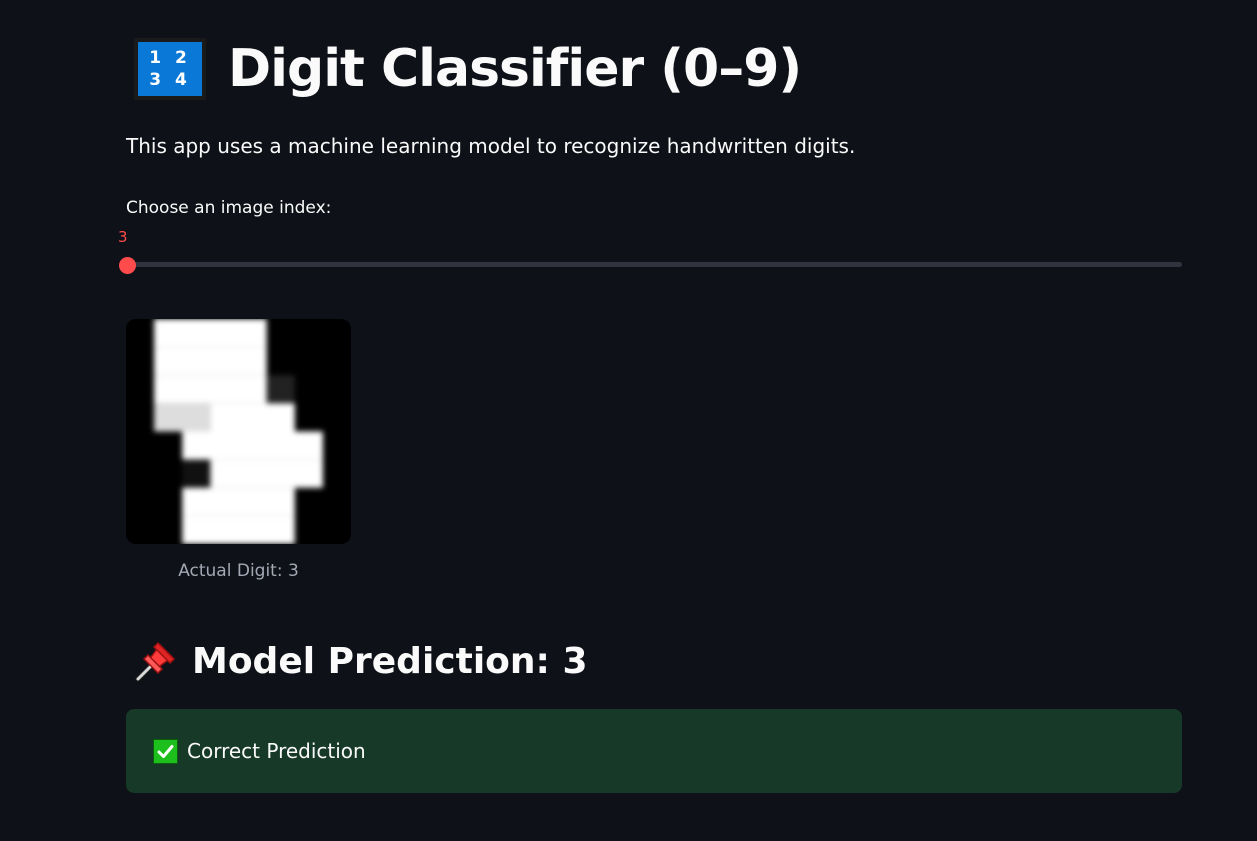 The image size is (1257, 841). Describe the element at coordinates (229, 208) in the screenshot. I see `slider-label: Choose an image index:` at that location.